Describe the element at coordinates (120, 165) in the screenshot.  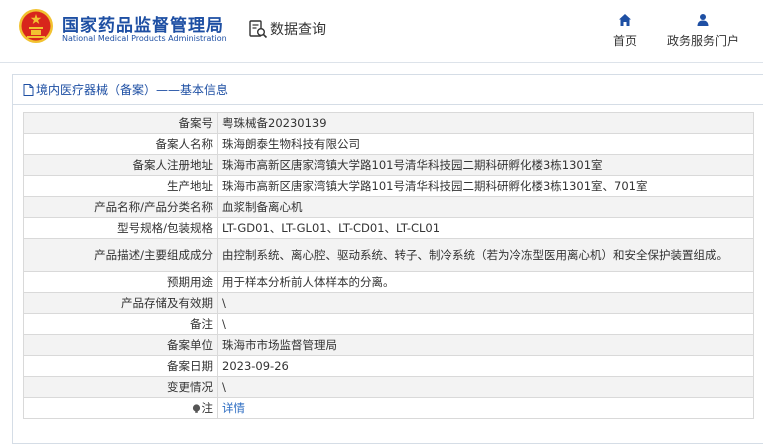
I see `row-label: 备案人注册地址` at that location.